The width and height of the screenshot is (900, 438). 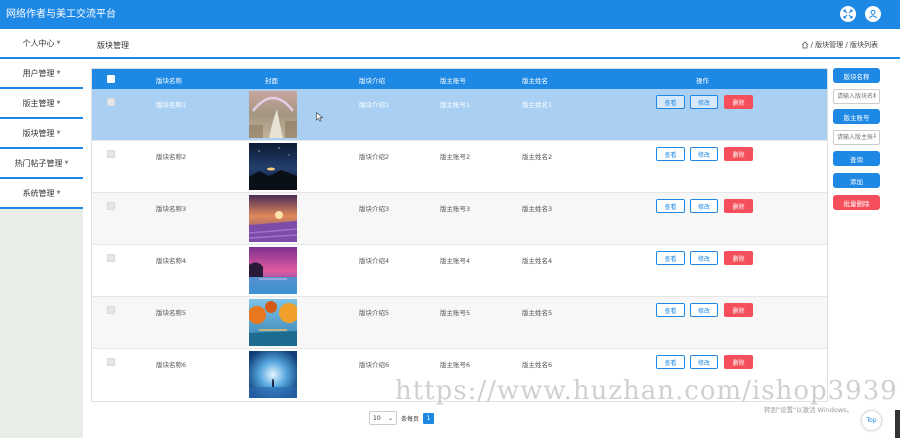 I want to click on sidebar-item-hot-posts: 热门帖子管理 ▼, so click(x=41, y=164).